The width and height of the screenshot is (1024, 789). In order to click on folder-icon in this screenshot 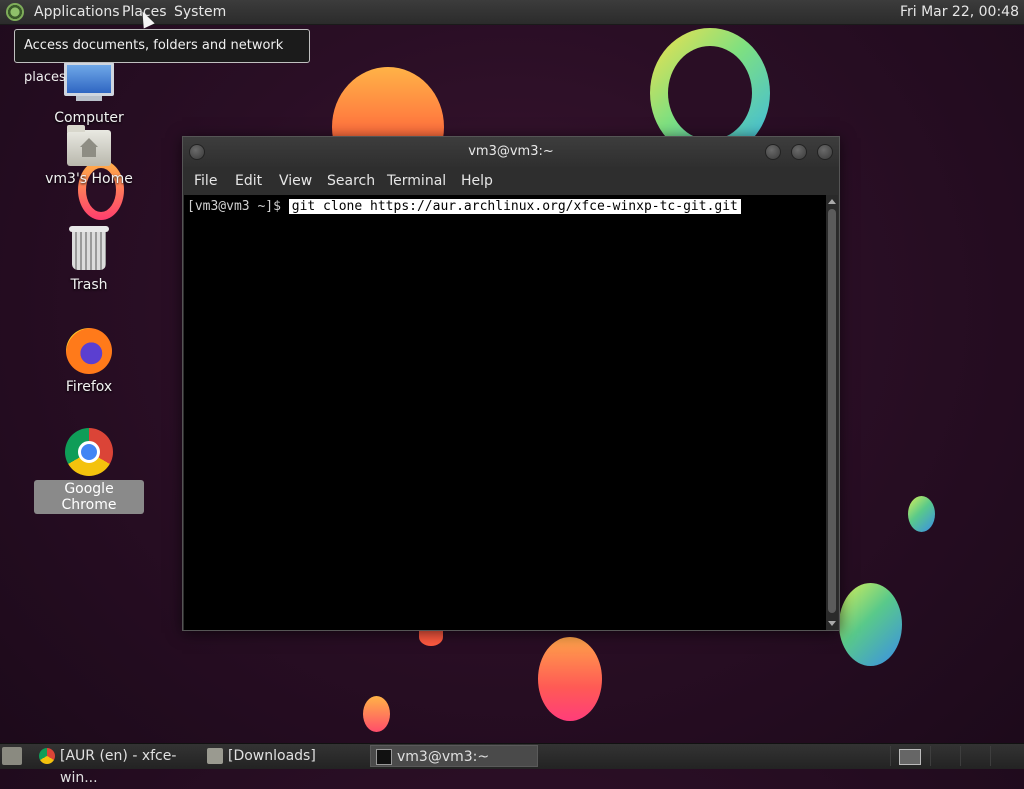, I will do `click(215, 756)`.